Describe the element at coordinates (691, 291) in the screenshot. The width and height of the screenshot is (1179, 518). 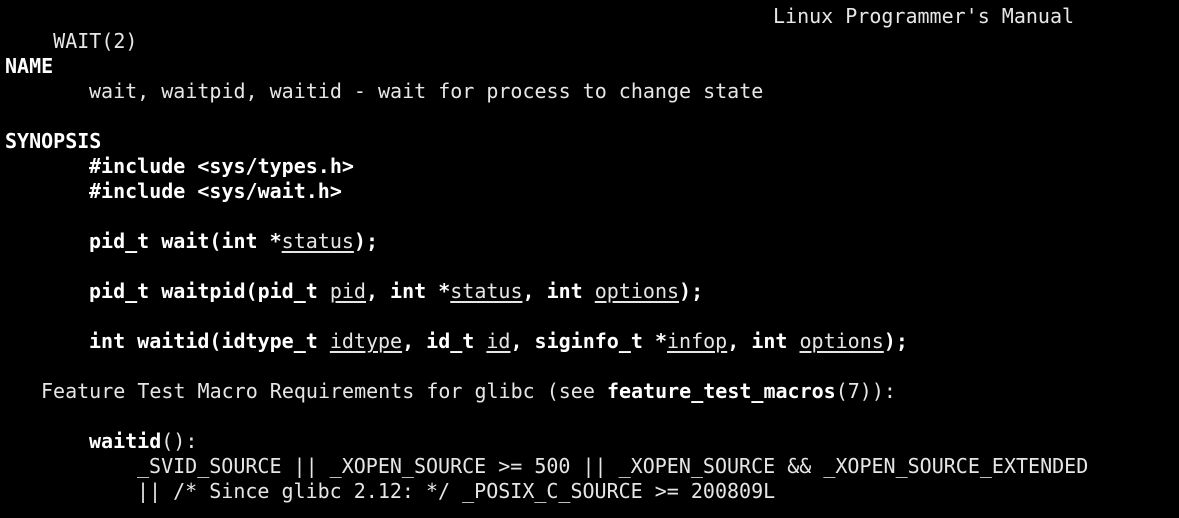
I see `waitpid-signature-end: );` at that location.